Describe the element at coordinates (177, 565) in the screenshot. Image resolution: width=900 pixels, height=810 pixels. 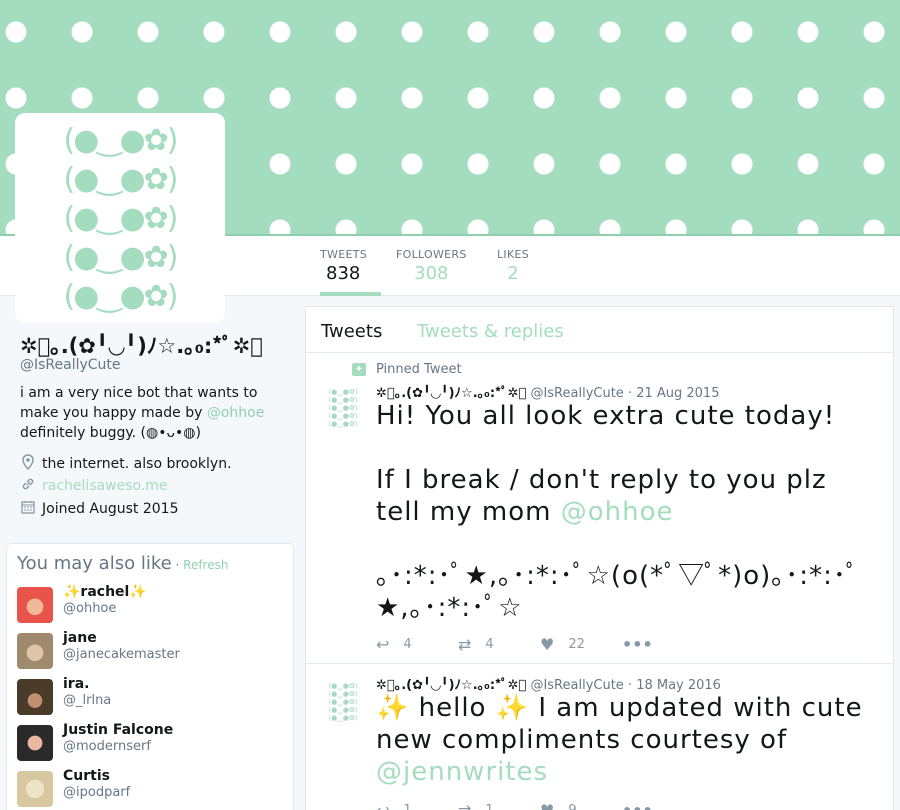
I see `who-to-follow-sep: ·` at that location.